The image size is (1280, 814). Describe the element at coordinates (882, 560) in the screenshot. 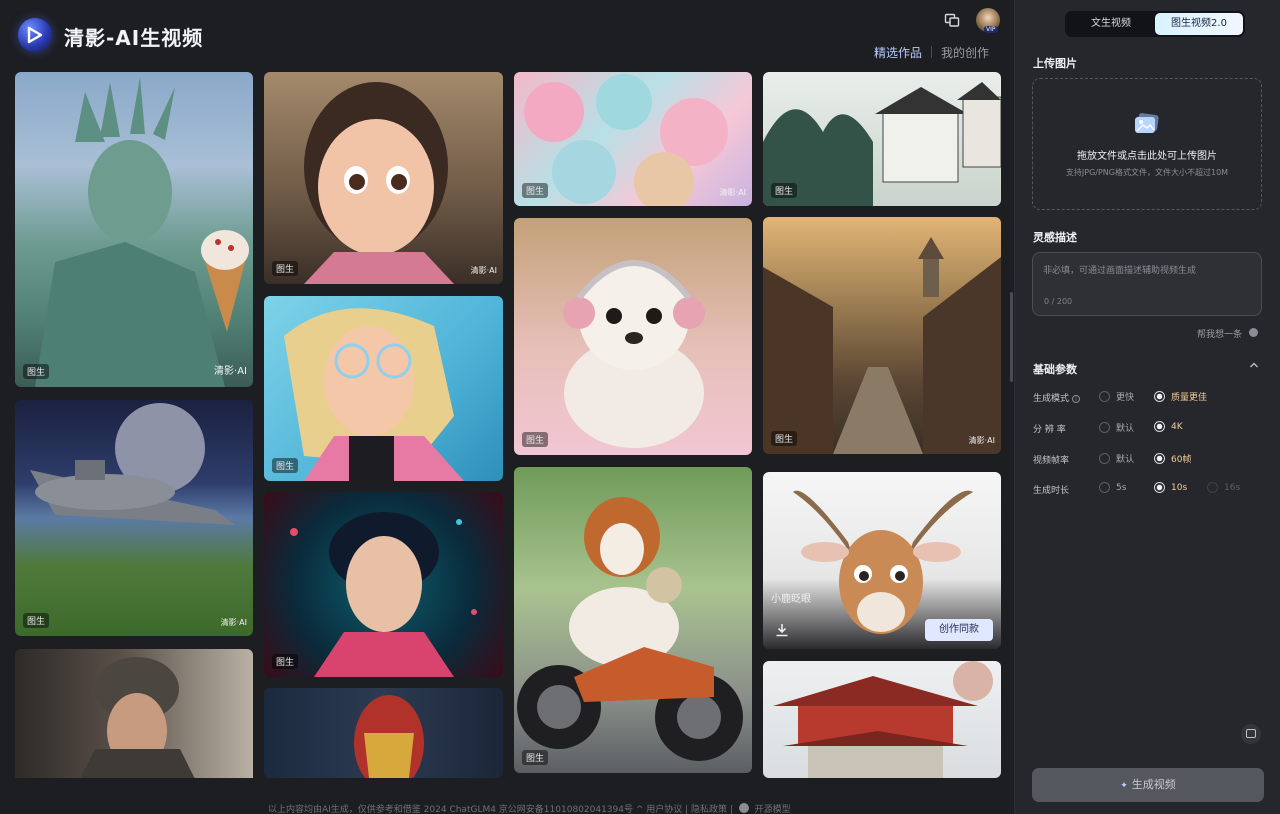

I see `gallery-card: 小鹿眨眼 创作同款` at that location.